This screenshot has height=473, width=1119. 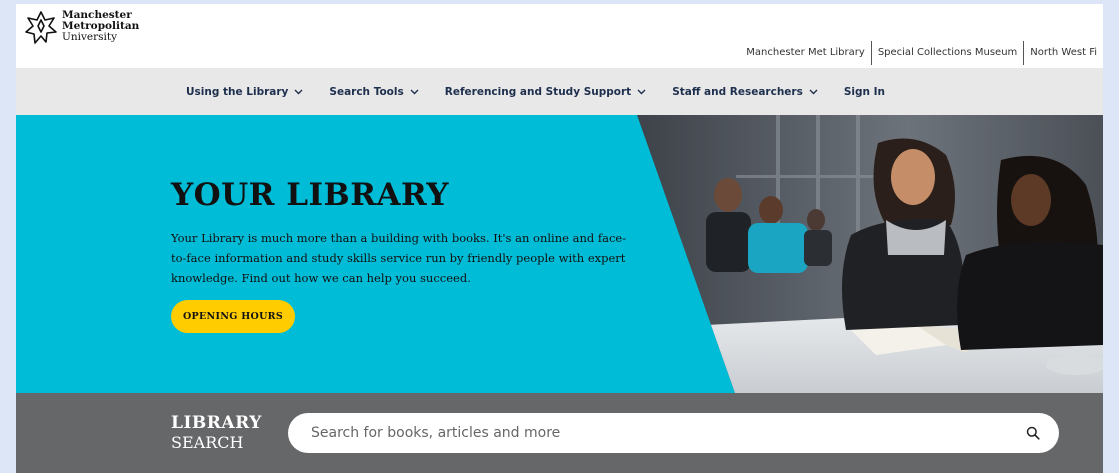 I want to click on utility-link-library: Manchester Met Library, so click(x=805, y=53).